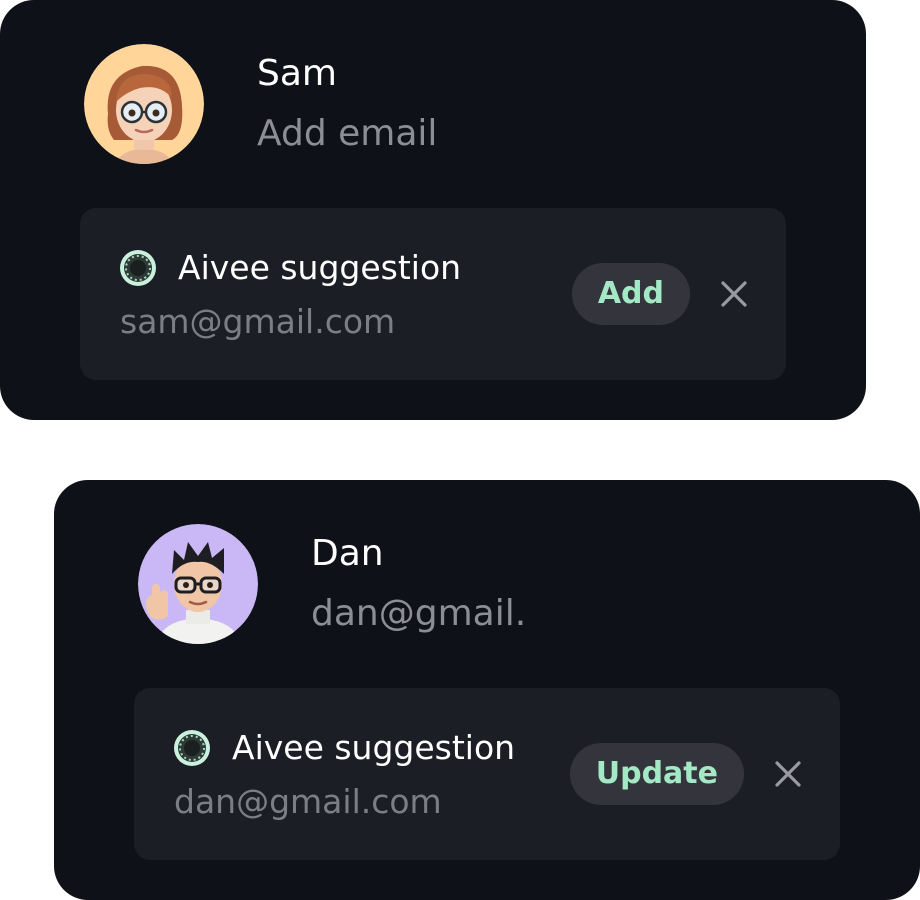 This screenshot has height=900, width=920. I want to click on memoji-avatar-sam-icon, so click(144, 104).